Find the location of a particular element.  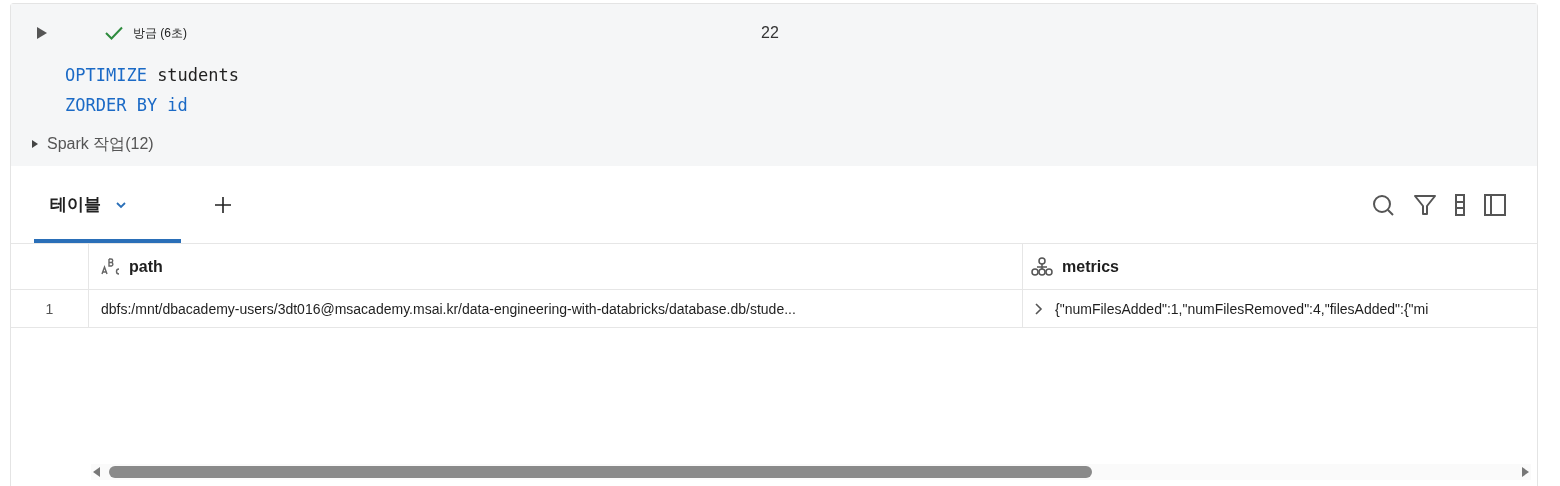

add-icon is located at coordinates (223, 204).